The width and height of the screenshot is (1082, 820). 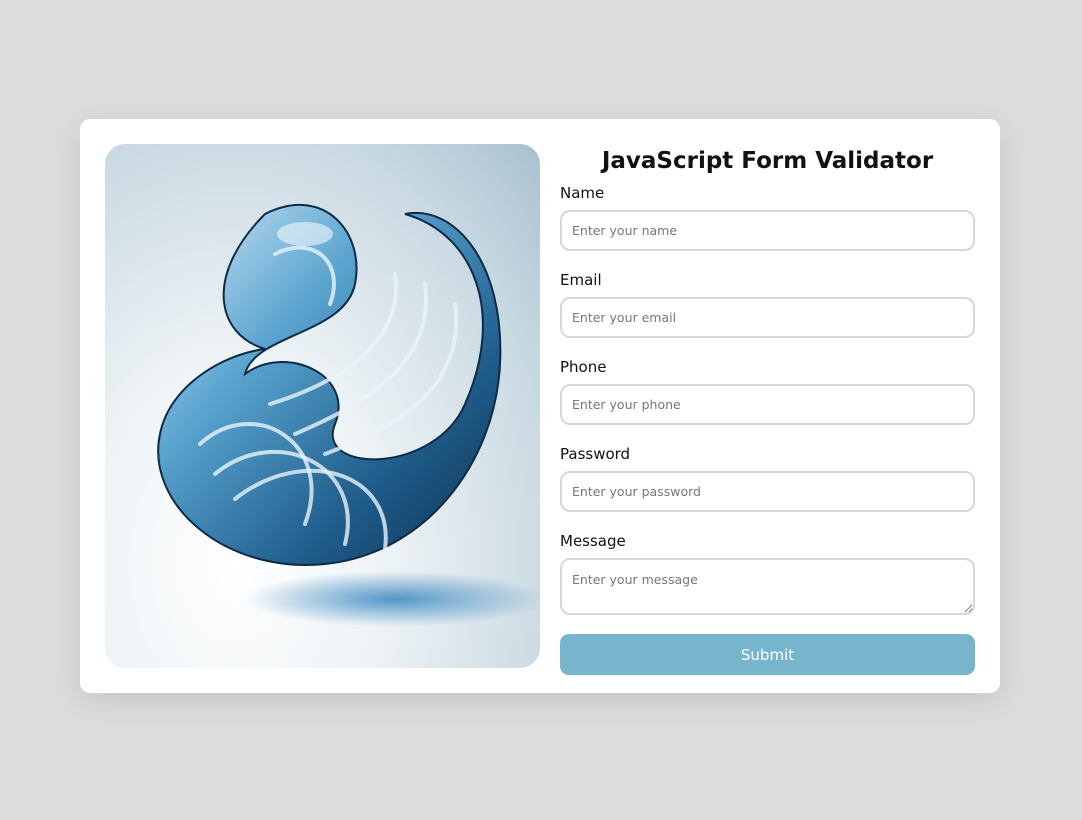 I want to click on message-field-group: Message, so click(x=767, y=573).